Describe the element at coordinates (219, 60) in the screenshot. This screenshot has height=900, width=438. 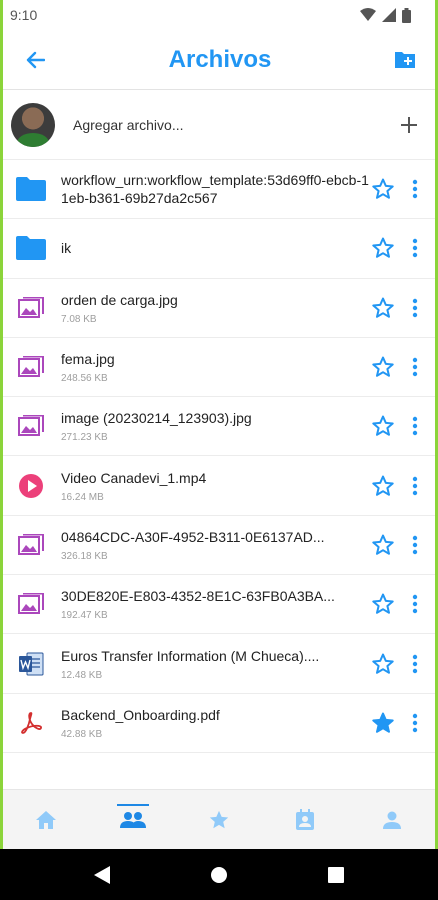
I see `app-bar: Archivos` at that location.